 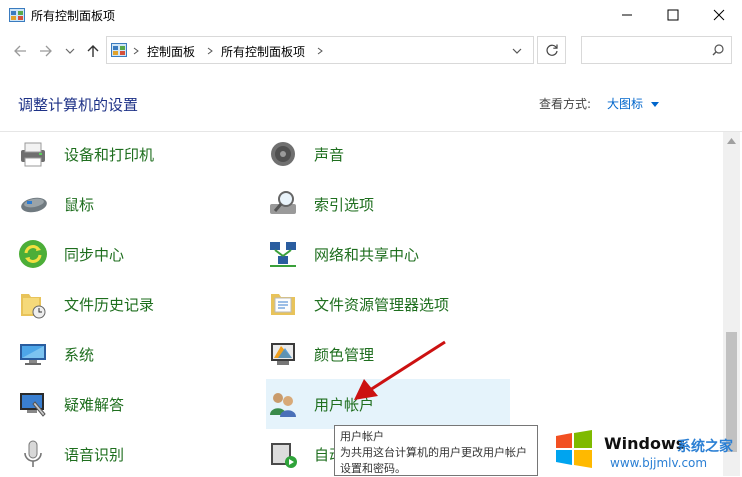 I want to click on search-box, so click(x=656, y=50).